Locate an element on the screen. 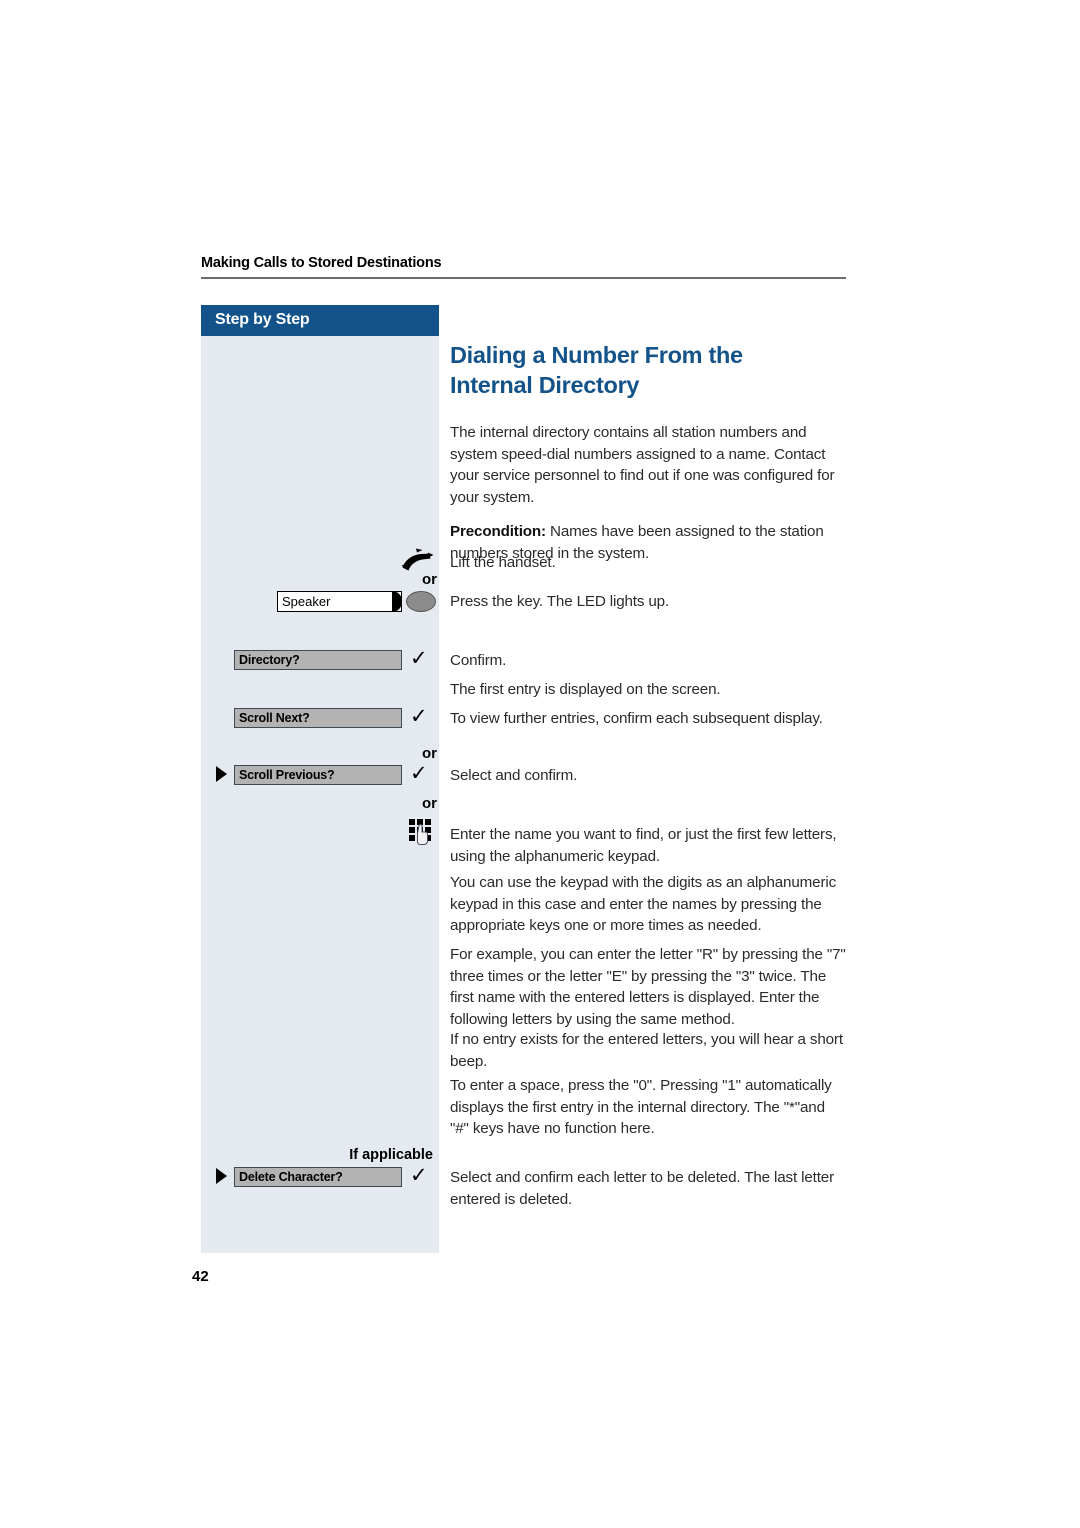  step-text-press-key: Press the key. The LED lights up. is located at coordinates (560, 601).